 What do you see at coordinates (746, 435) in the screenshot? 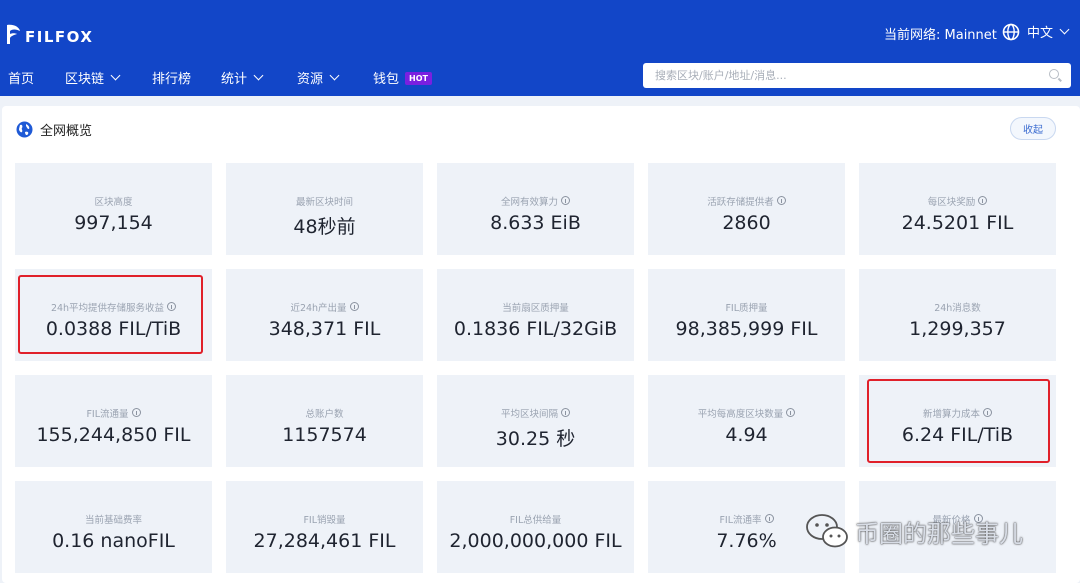
I see `stat-value: 4.94` at bounding box center [746, 435].